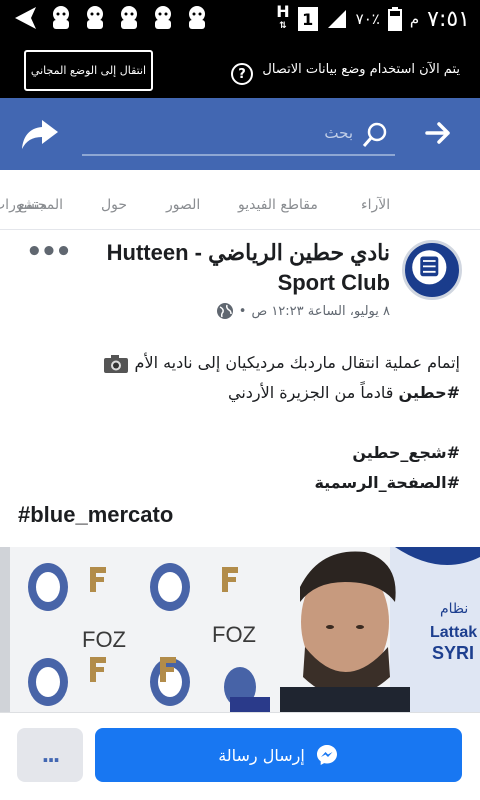  What do you see at coordinates (88, 70) in the screenshot?
I see `switch-to-free-mode-button: انتقال إلى الوضع المجاني` at bounding box center [88, 70].